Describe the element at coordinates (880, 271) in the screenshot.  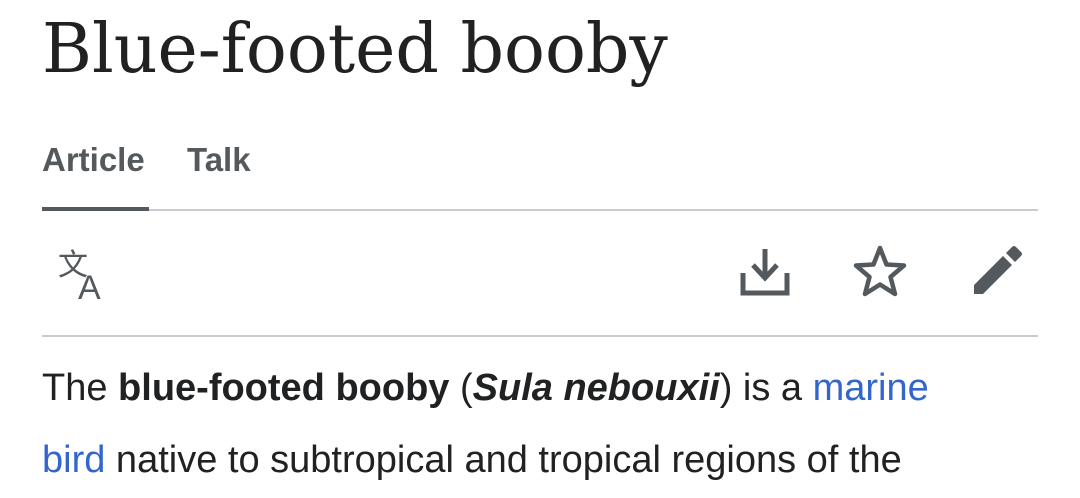
I see `star-icon` at that location.